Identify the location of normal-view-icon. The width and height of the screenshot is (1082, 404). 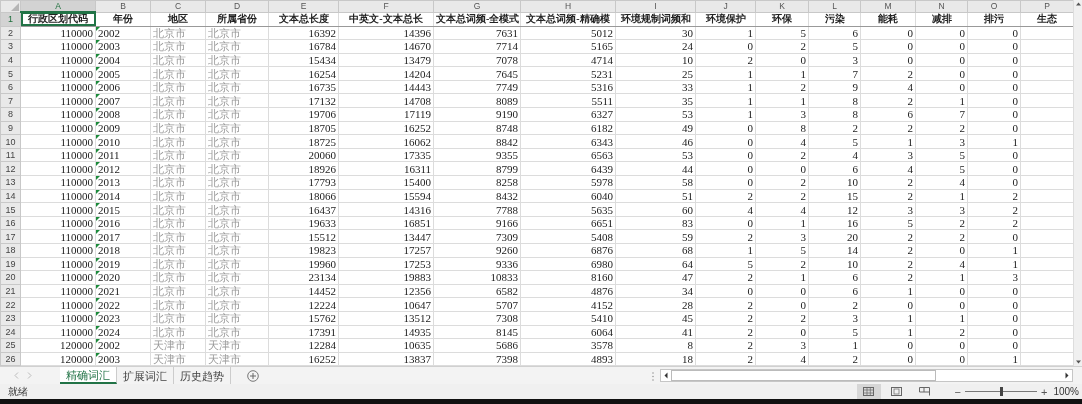
(869, 391).